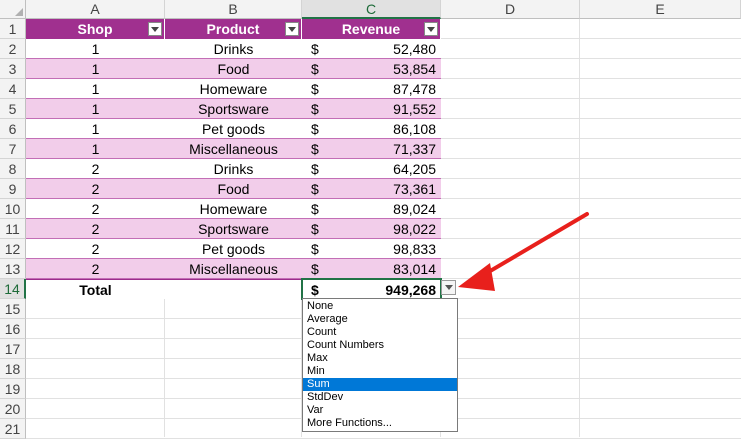 Image resolution: width=741 pixels, height=439 pixels. What do you see at coordinates (371, 129) in the screenshot?
I see `revenue-cell: $86,108` at bounding box center [371, 129].